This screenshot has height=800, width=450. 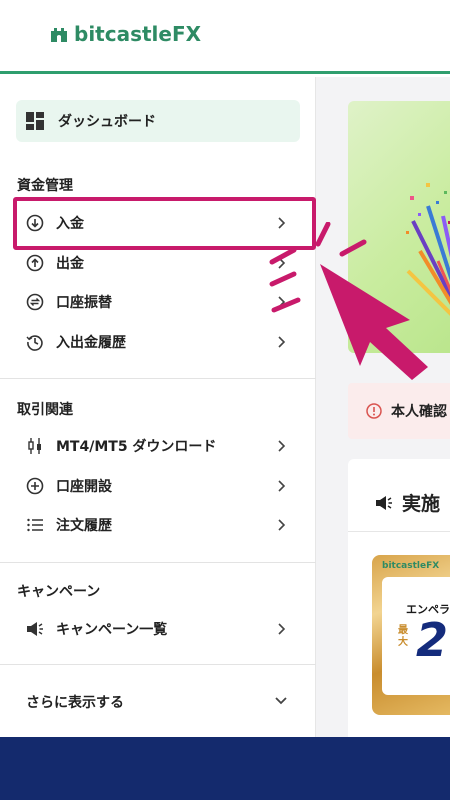 I want to click on plus-circle-icon, so click(x=35, y=486).